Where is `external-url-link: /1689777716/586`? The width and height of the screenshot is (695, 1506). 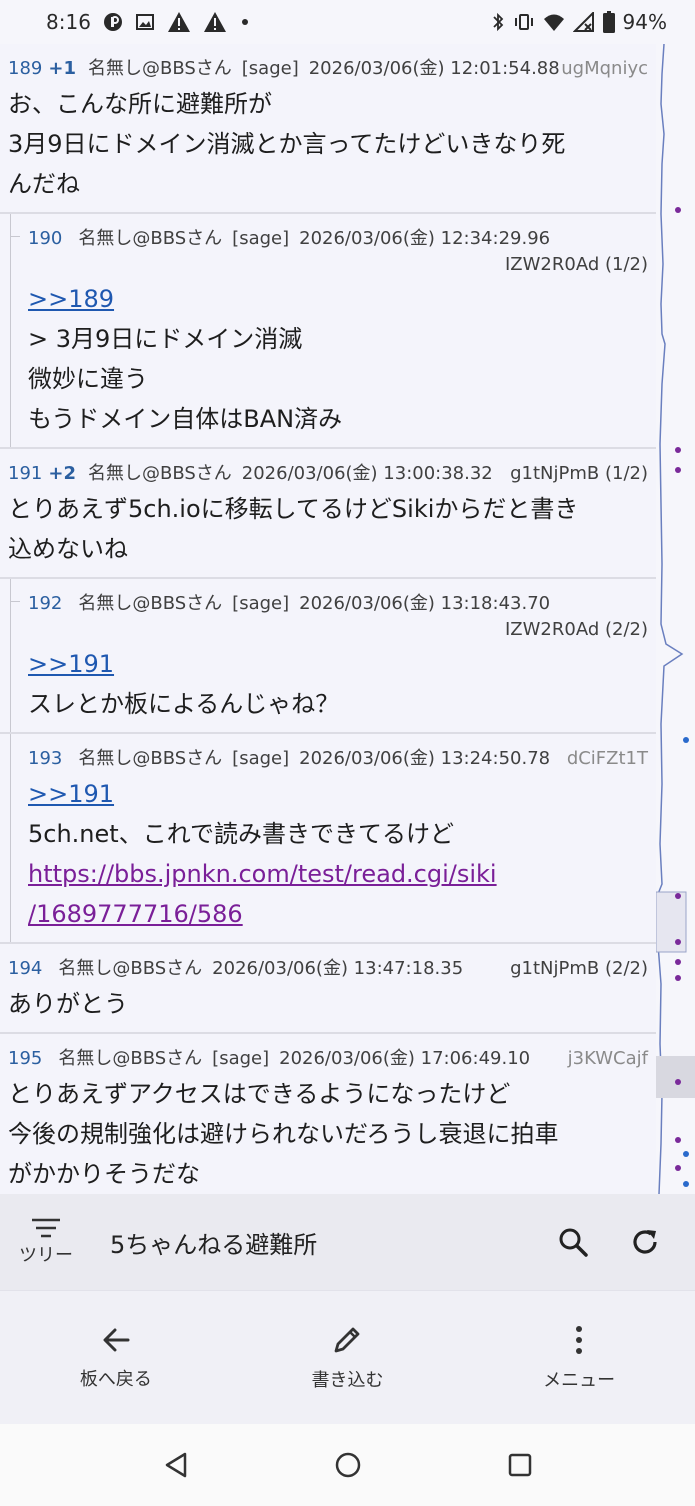
external-url-link: /1689777716/586 is located at coordinates (338, 914).